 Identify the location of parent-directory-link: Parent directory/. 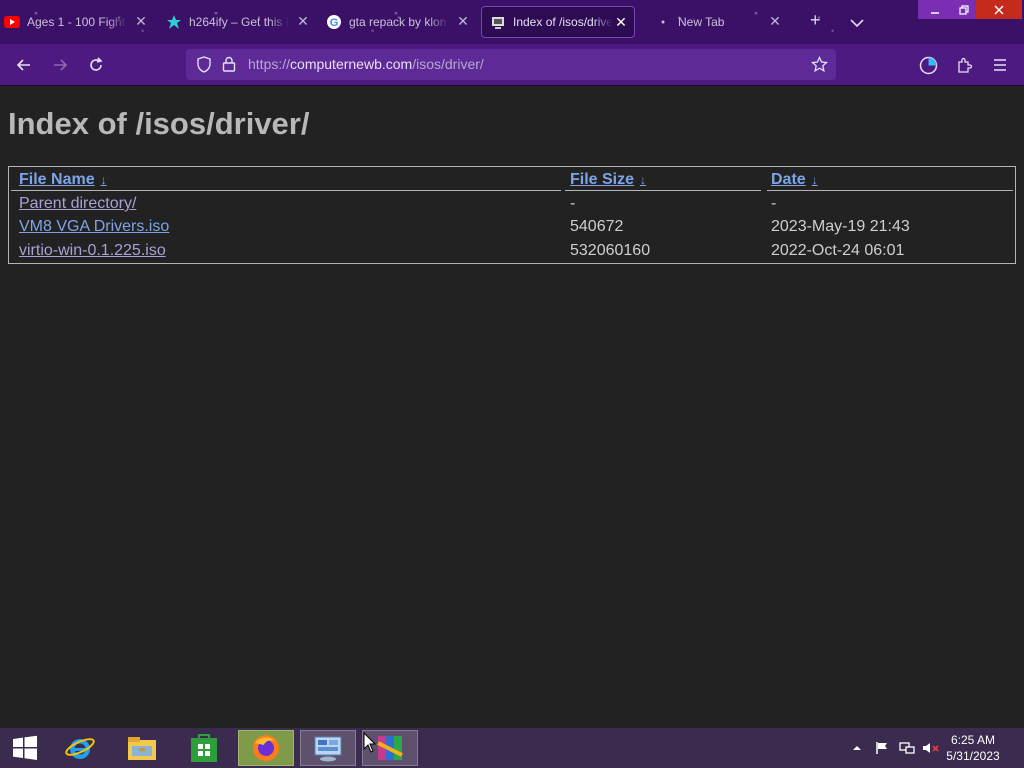
(77, 203).